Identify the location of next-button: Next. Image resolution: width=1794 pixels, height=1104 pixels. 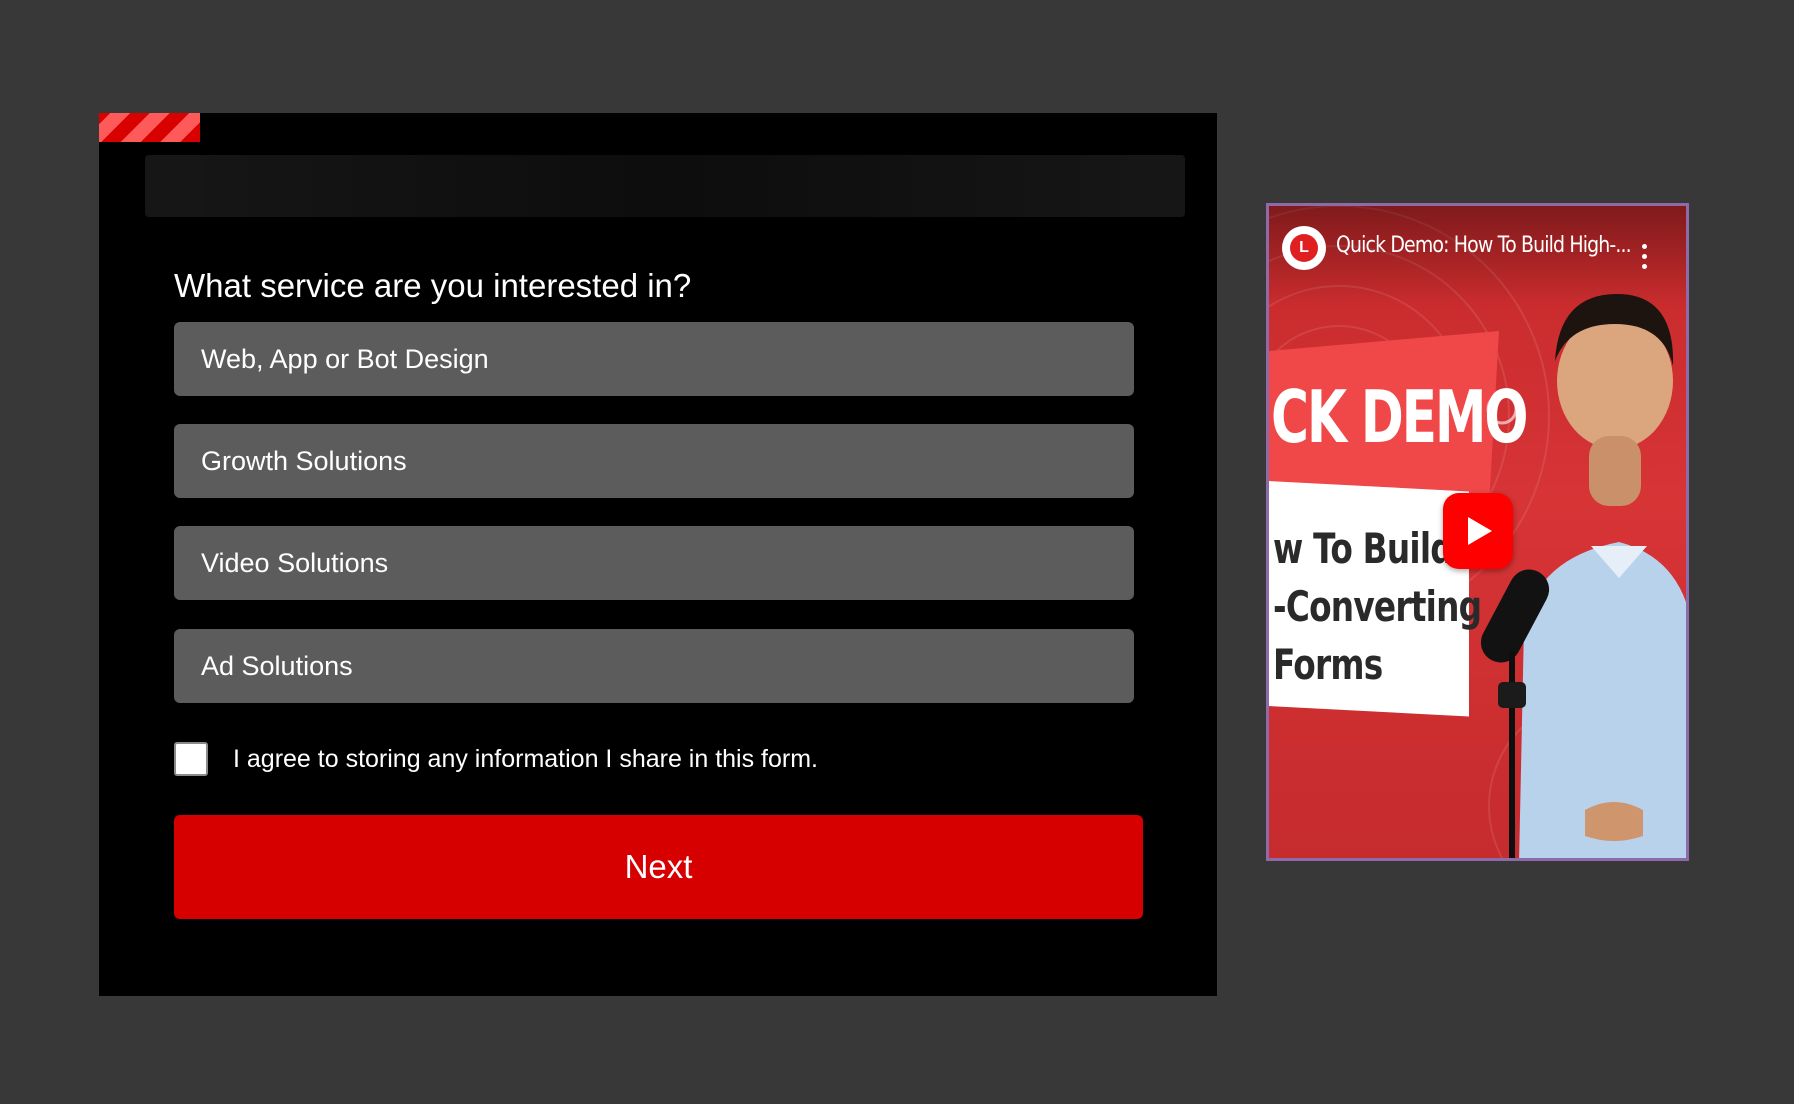
(658, 867).